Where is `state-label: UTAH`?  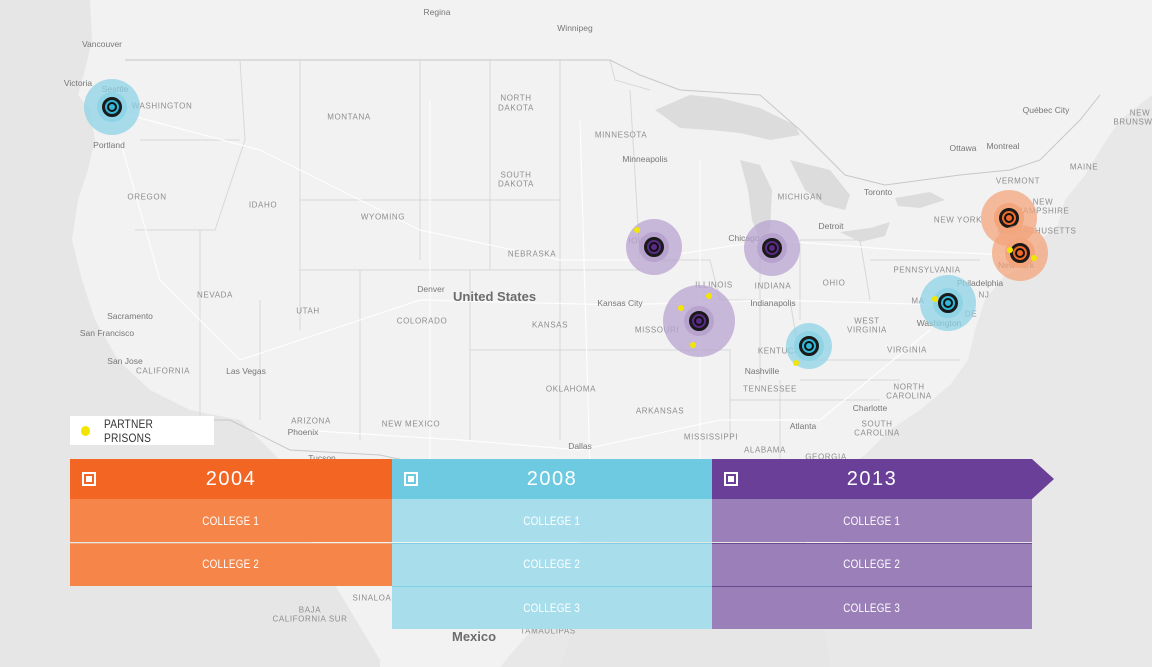
state-label: UTAH is located at coordinates (308, 311).